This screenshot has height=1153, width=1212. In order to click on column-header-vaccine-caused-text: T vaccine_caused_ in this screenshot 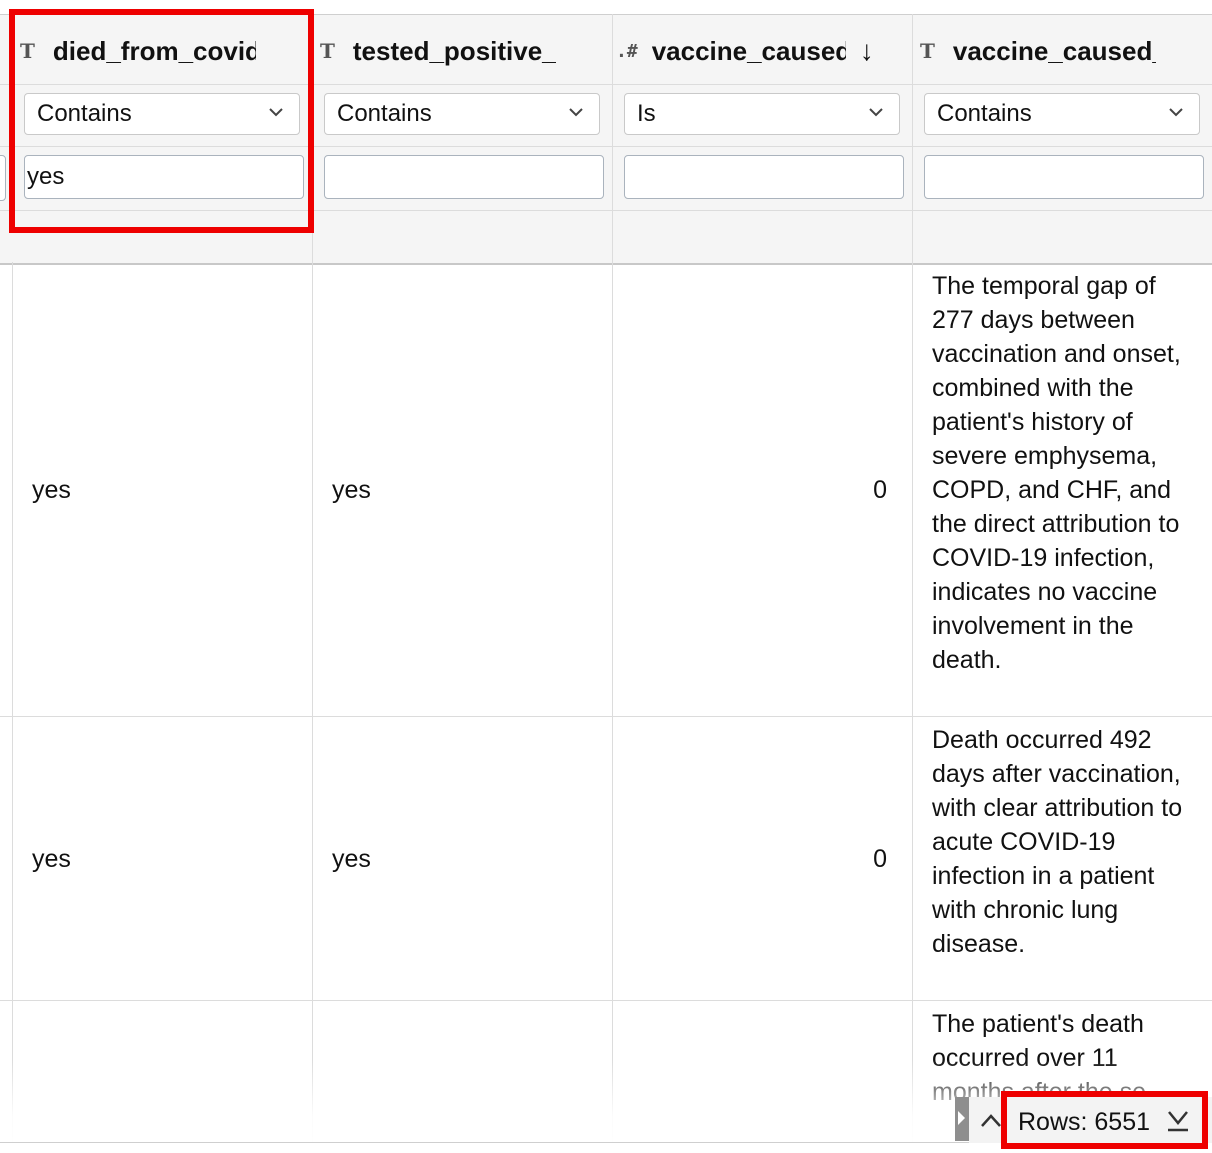, I will do `click(1038, 51)`.